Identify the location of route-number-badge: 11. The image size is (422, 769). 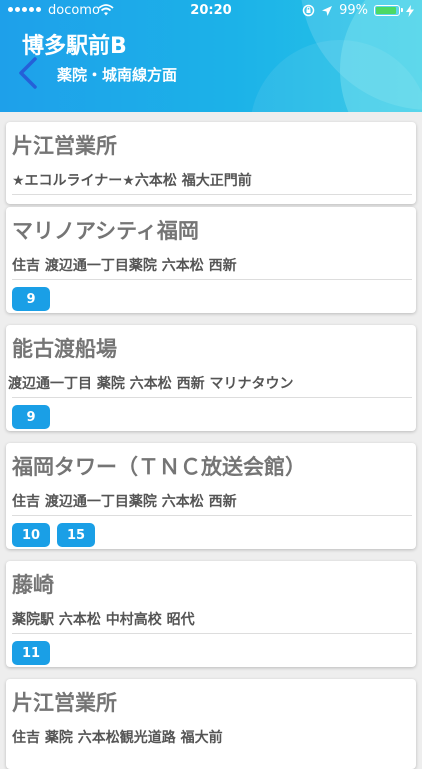
(31, 653).